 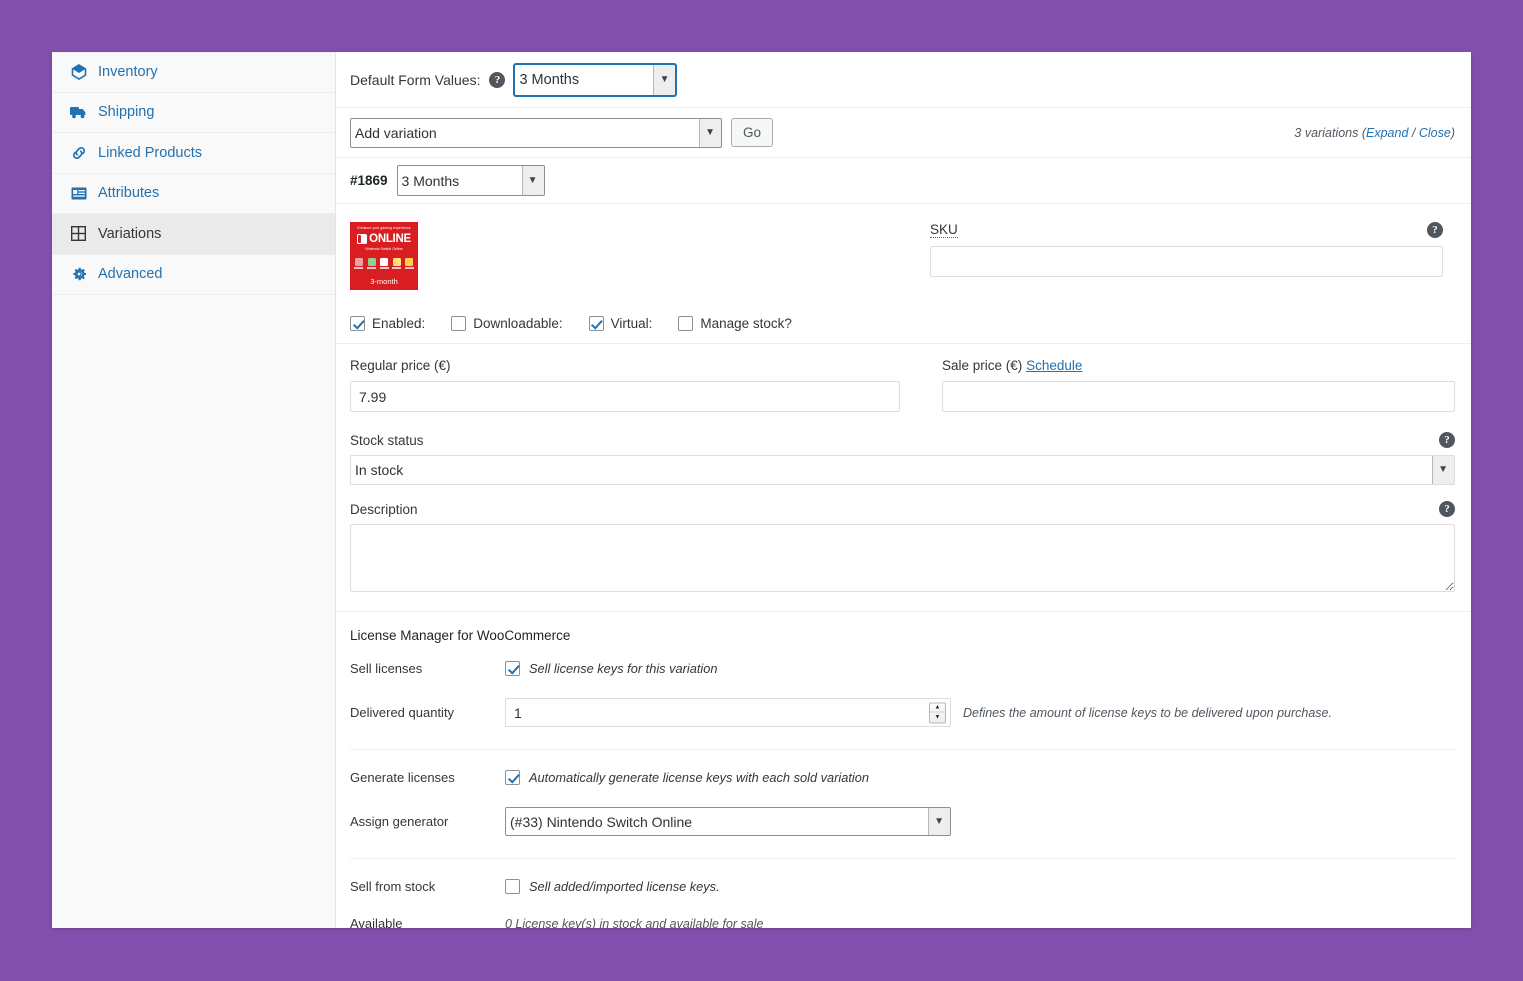 I want to click on add-variation-select-wrap: Add variation ▼, so click(x=536, y=132).